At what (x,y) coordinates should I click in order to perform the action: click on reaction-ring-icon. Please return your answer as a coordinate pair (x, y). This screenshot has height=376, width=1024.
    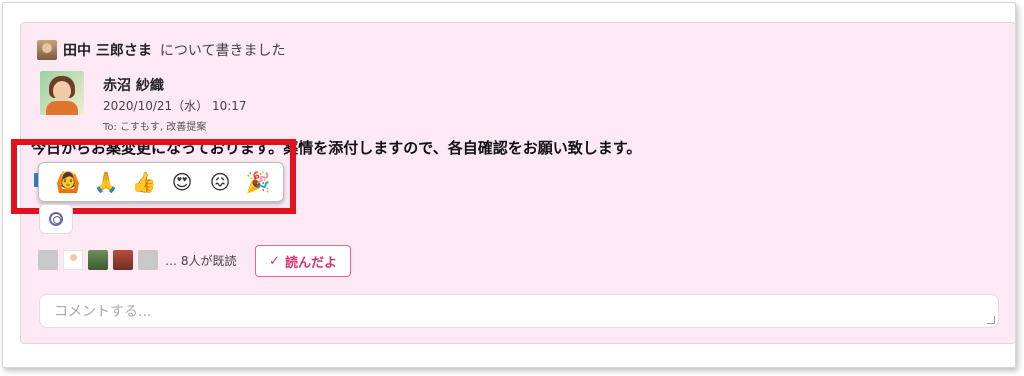
    Looking at the image, I should click on (56, 219).